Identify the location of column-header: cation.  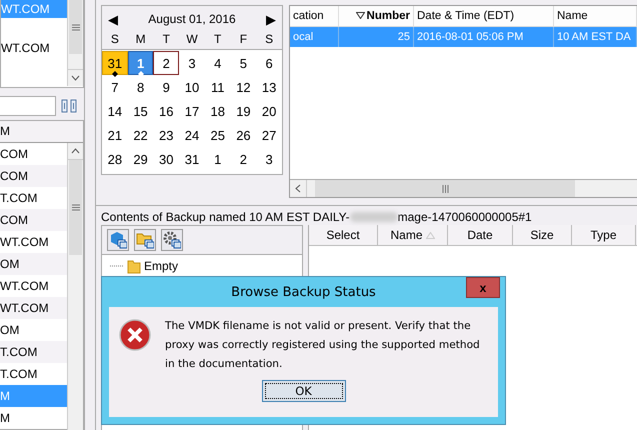
(314, 16).